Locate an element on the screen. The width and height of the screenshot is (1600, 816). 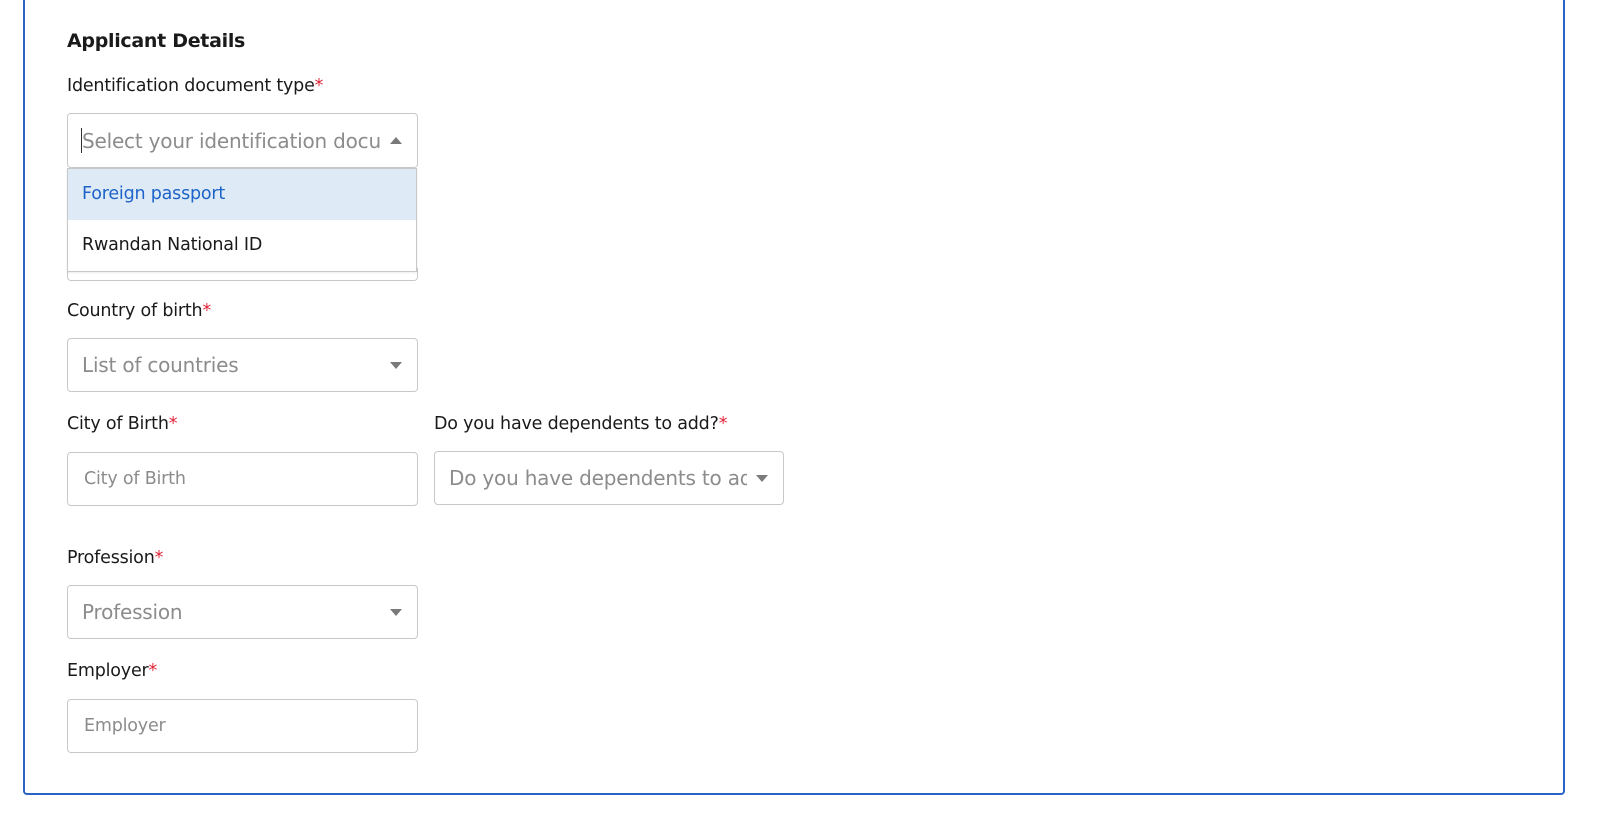
city-of-birth-input: City of Birth is located at coordinates (242, 479).